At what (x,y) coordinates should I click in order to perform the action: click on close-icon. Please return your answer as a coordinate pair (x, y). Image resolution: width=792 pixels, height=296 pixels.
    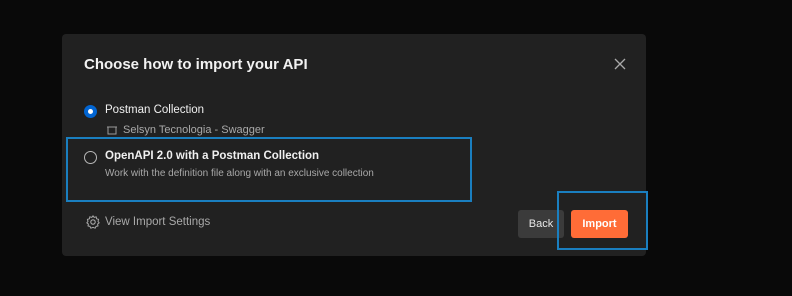
    Looking at the image, I should click on (620, 64).